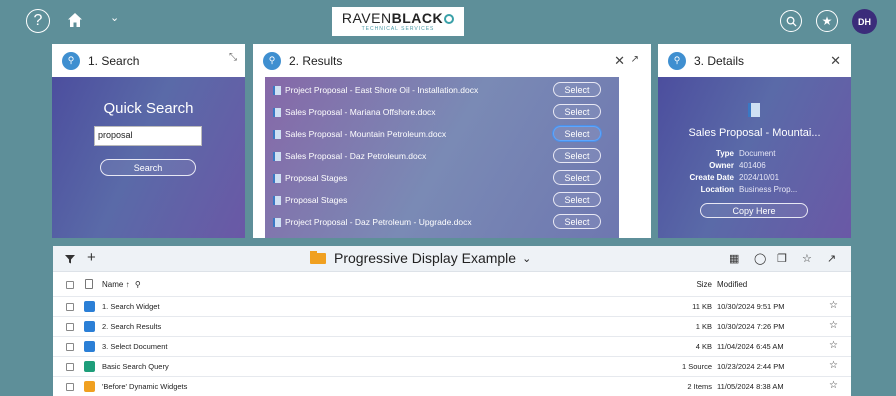 The image size is (896, 396). I want to click on search-query-icon, so click(89, 366).